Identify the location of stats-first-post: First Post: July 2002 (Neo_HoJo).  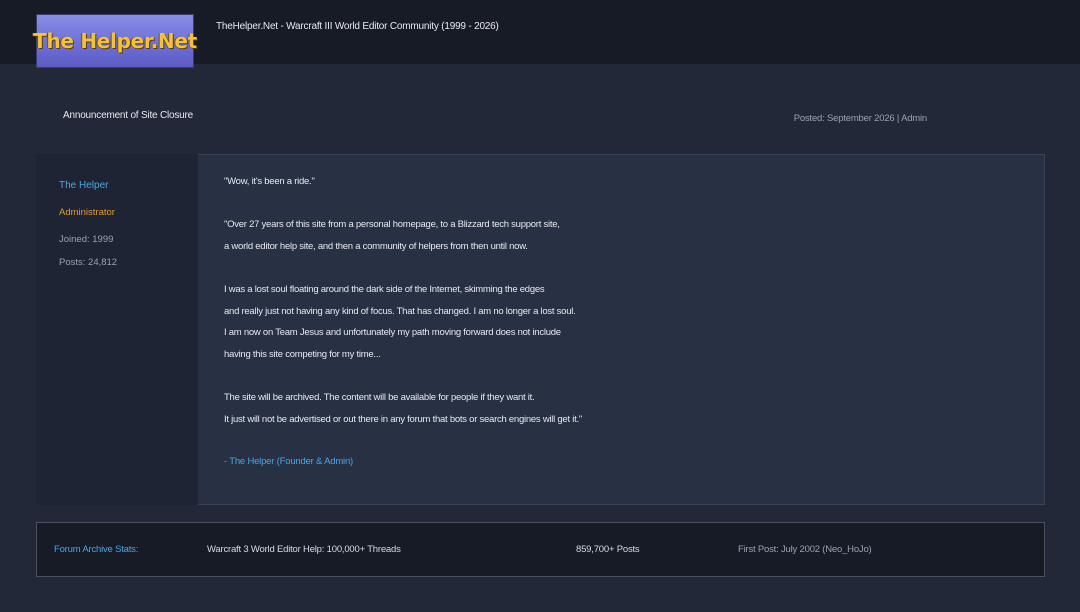
(805, 549).